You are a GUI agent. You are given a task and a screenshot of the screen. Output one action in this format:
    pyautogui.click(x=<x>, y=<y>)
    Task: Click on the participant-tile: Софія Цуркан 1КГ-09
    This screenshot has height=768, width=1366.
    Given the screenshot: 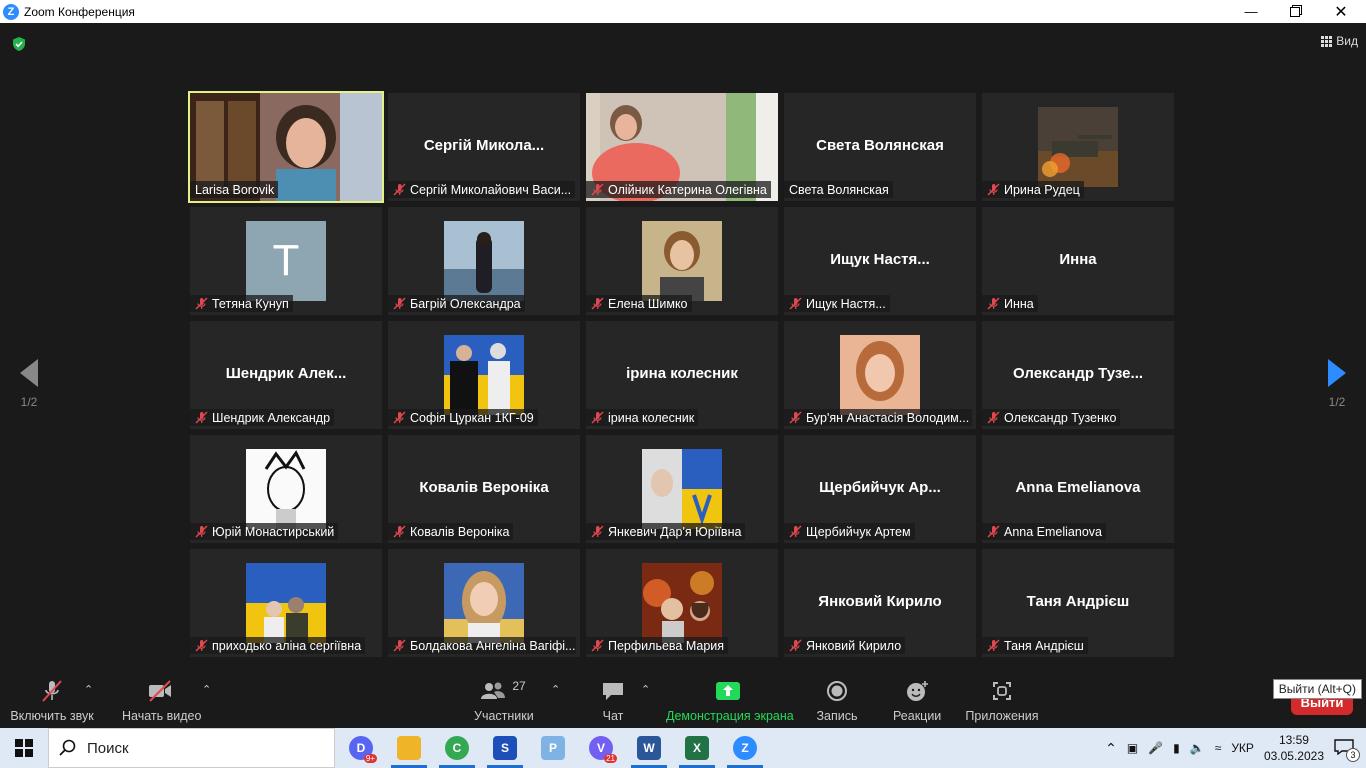 What is the action you would take?
    pyautogui.click(x=484, y=375)
    